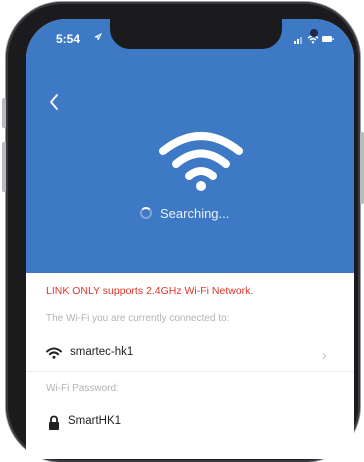 This screenshot has height=462, width=364. What do you see at coordinates (94, 421) in the screenshot?
I see `password-input: SmartHK1` at bounding box center [94, 421].